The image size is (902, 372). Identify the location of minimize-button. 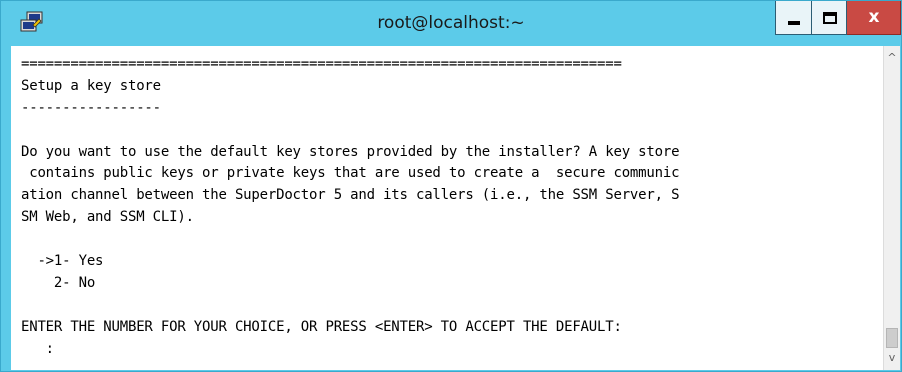
(793, 18).